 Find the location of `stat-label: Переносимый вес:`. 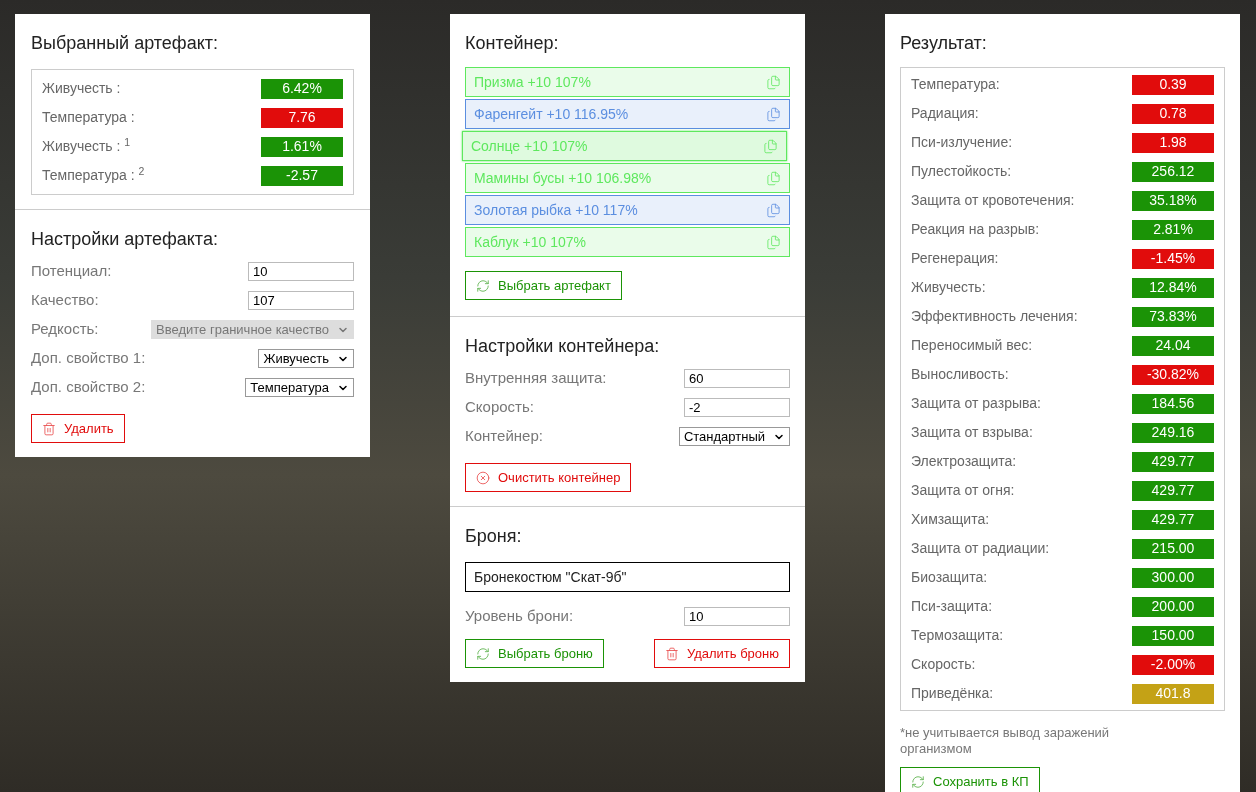

stat-label: Переносимый вес: is located at coordinates (972, 345).